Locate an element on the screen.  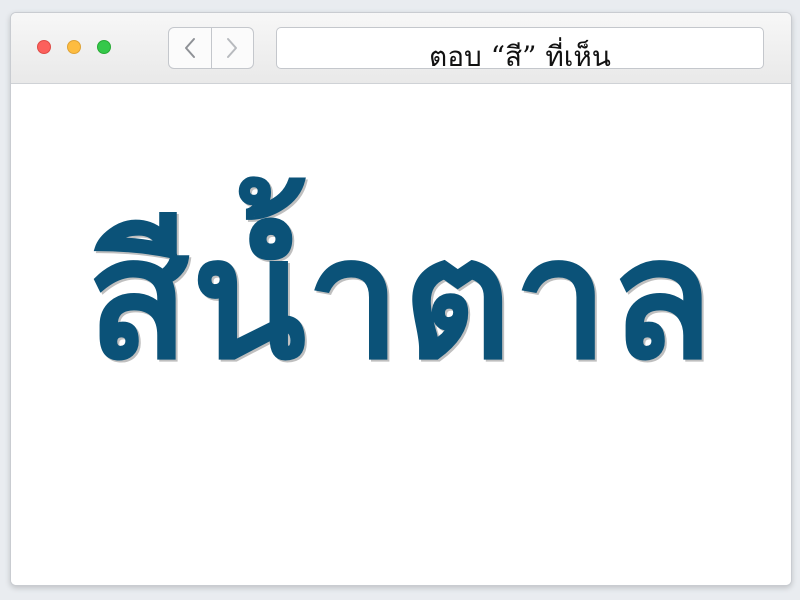
back-button is located at coordinates (190, 48).